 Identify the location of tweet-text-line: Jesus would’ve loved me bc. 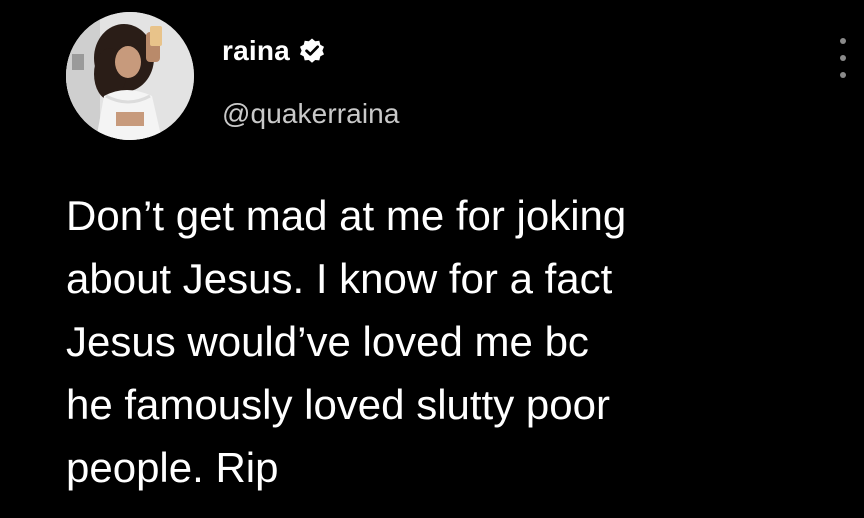
(327, 341).